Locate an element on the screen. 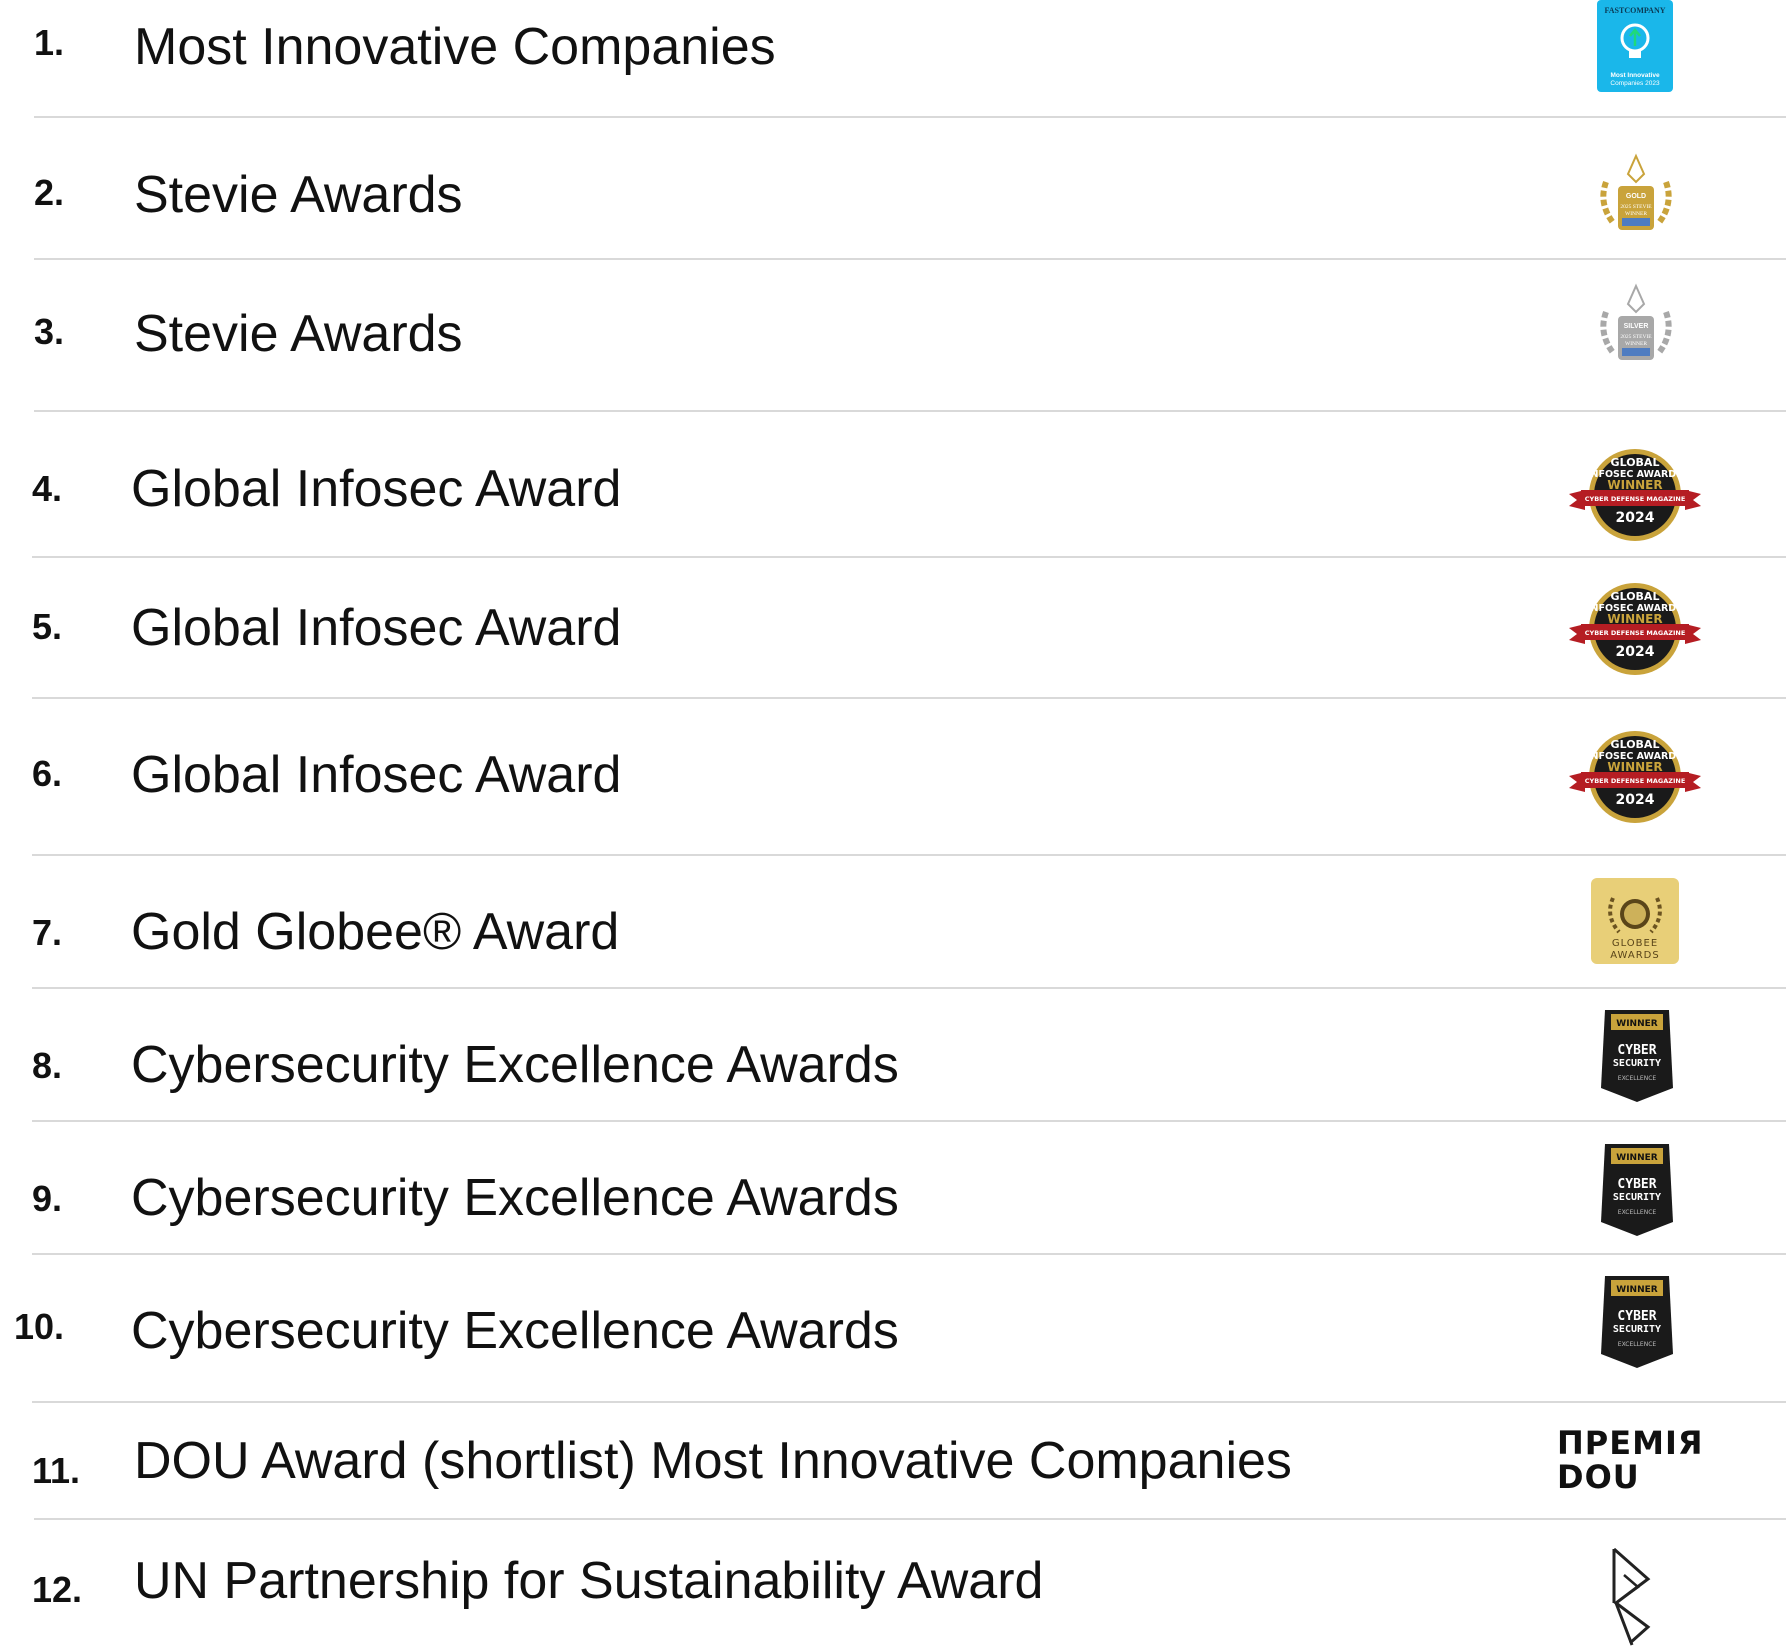 This screenshot has height=1646, width=1790. dou-award-logo: ПРЕМІЯ DOU is located at coordinates (1637, 1458).